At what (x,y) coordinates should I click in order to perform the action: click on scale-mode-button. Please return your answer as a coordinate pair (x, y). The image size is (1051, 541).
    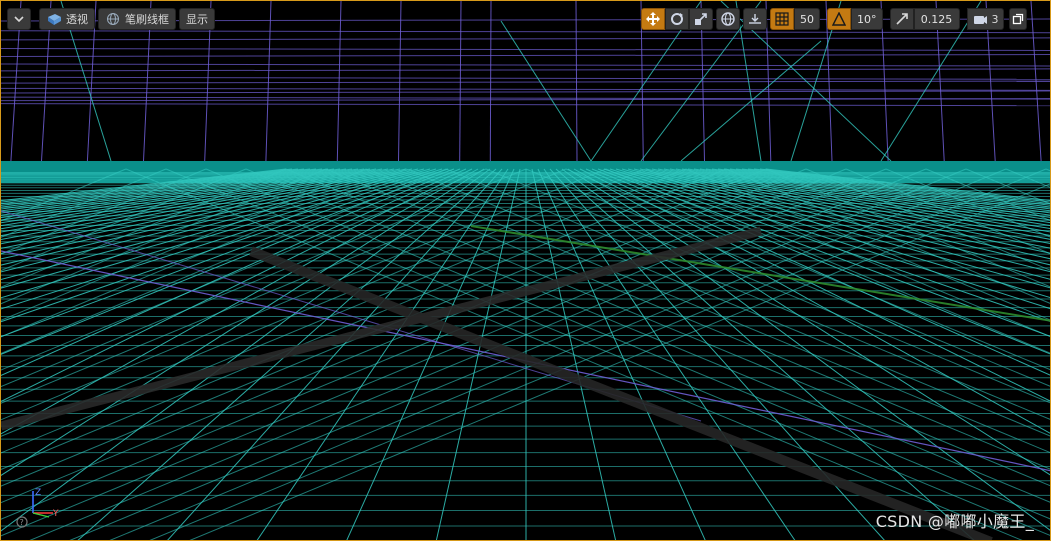
    Looking at the image, I should click on (701, 19).